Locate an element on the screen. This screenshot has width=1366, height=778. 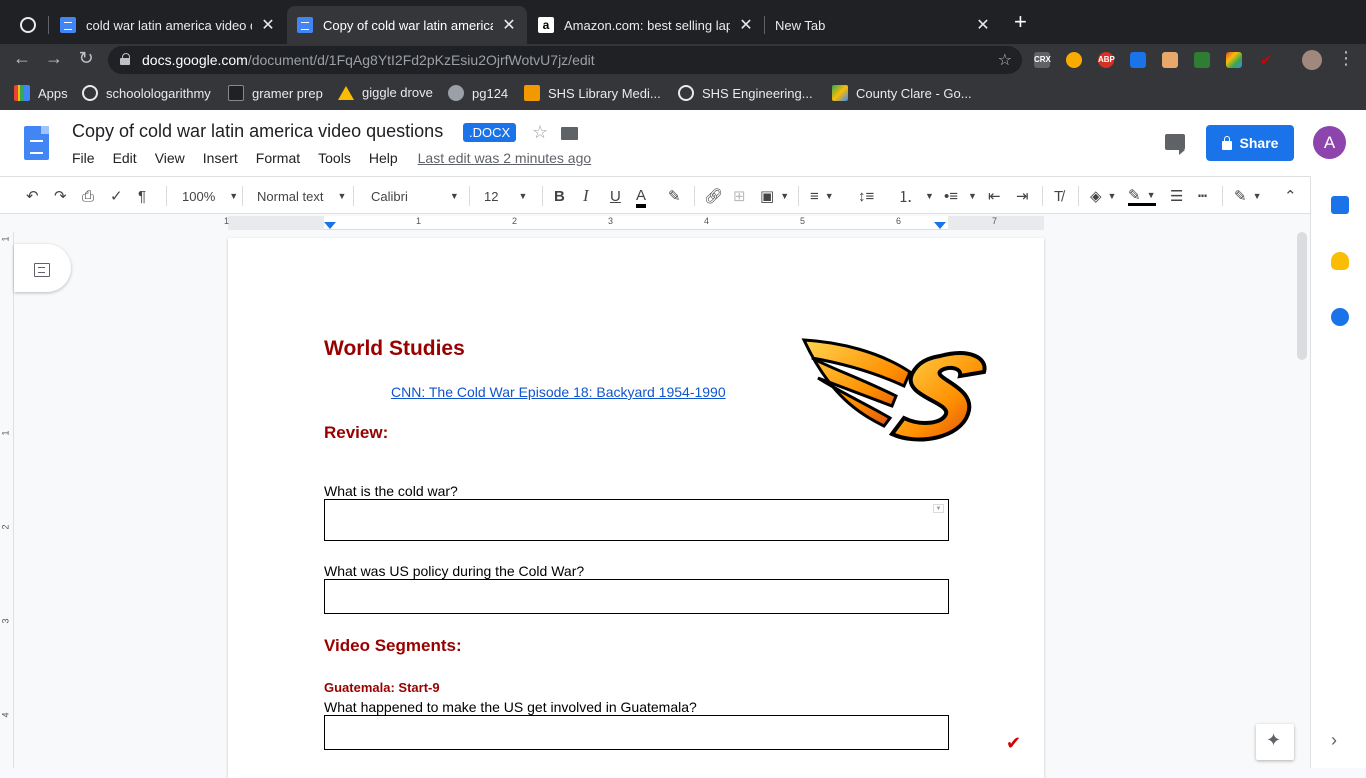
text-color-button: A is located at coordinates (641, 197).